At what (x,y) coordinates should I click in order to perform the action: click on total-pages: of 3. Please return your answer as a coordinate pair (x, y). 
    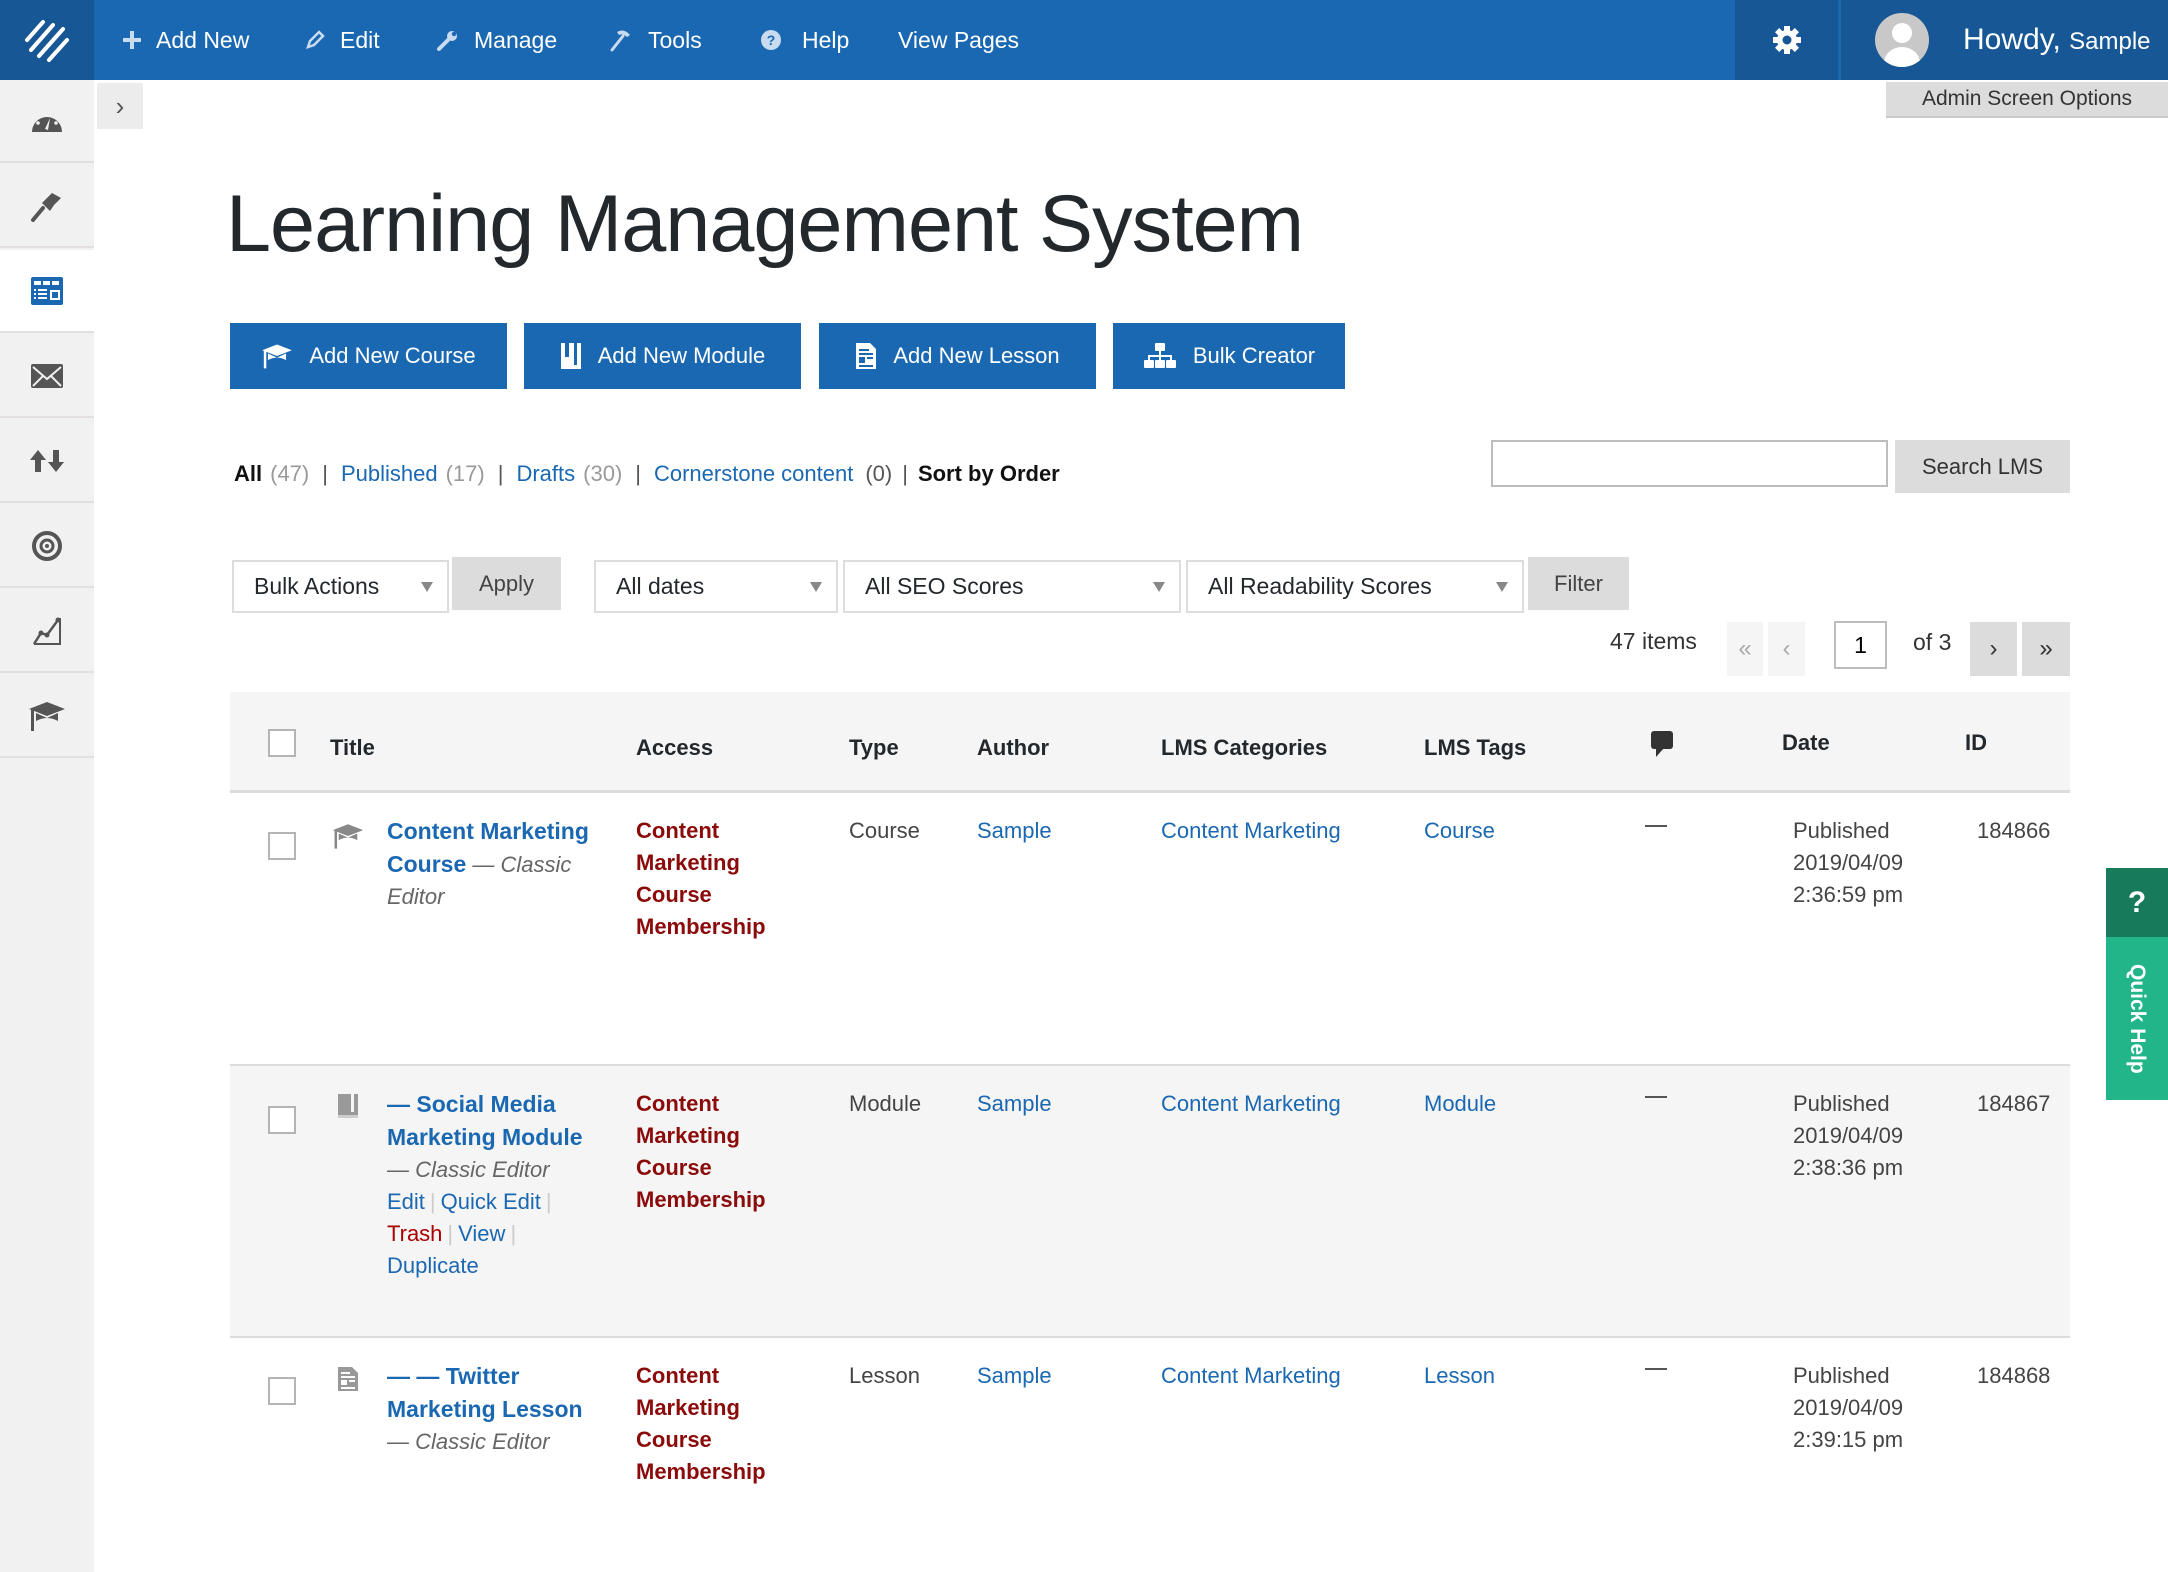
    Looking at the image, I should click on (1932, 642).